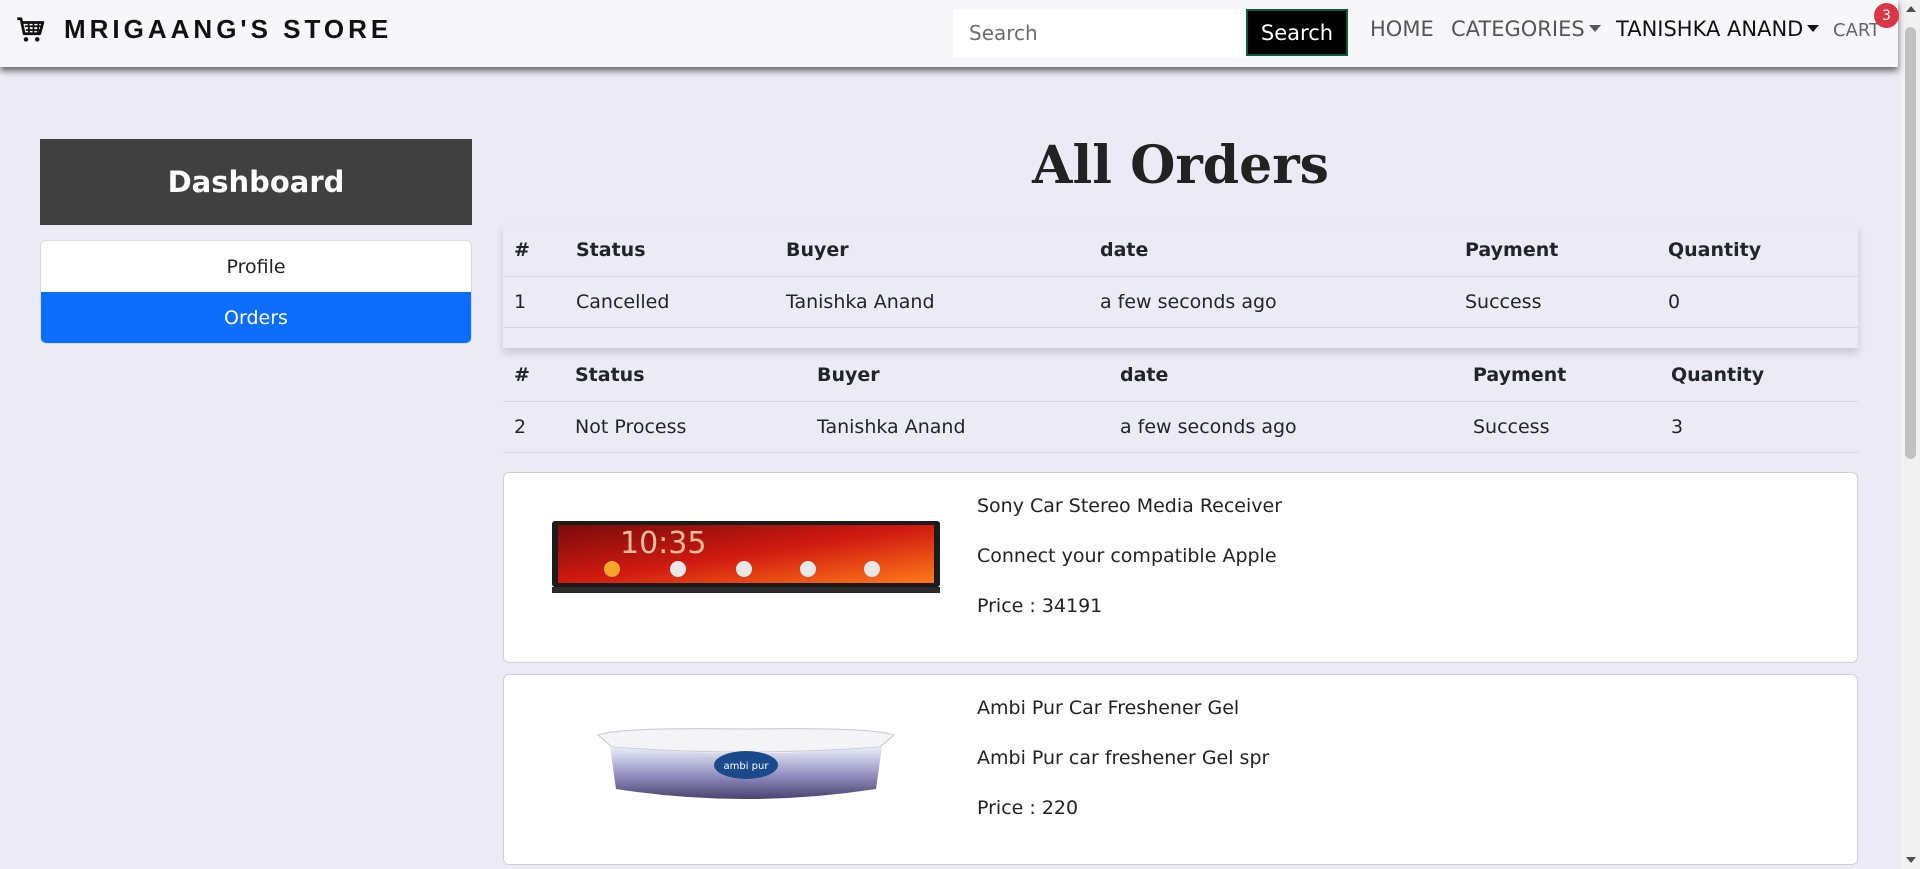 This screenshot has width=1920, height=869. What do you see at coordinates (1127, 556) in the screenshot?
I see `product-description: Connect your compatible Apple` at bounding box center [1127, 556].